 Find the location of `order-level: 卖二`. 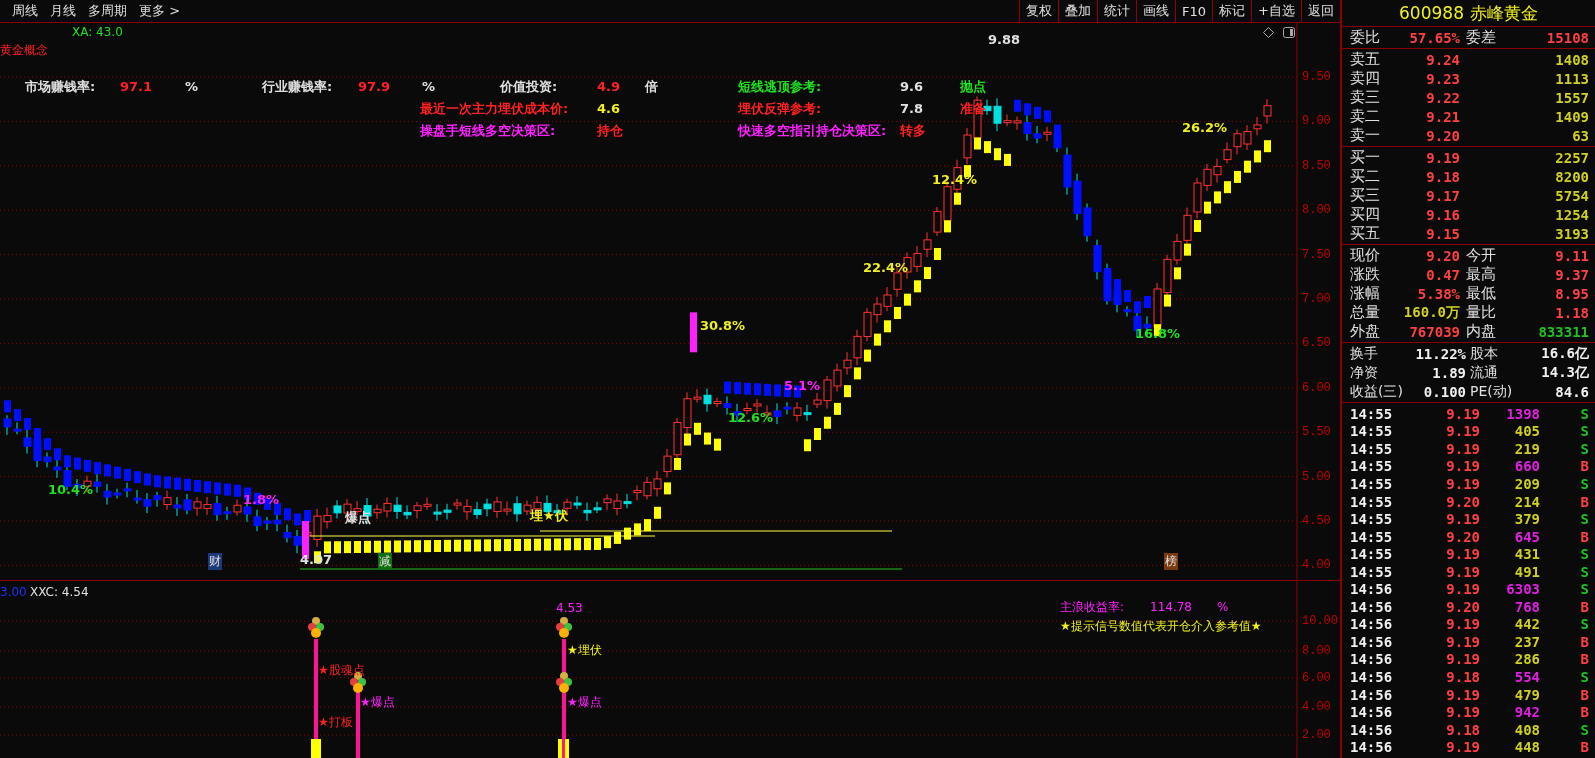

order-level: 卖二 is located at coordinates (1365, 116).